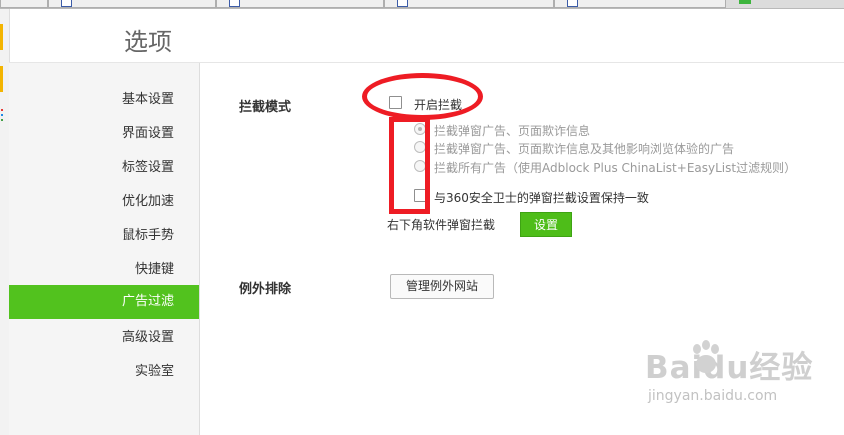 The width and height of the screenshot is (844, 435). Describe the element at coordinates (148, 42) in the screenshot. I see `page-title: 选项` at that location.